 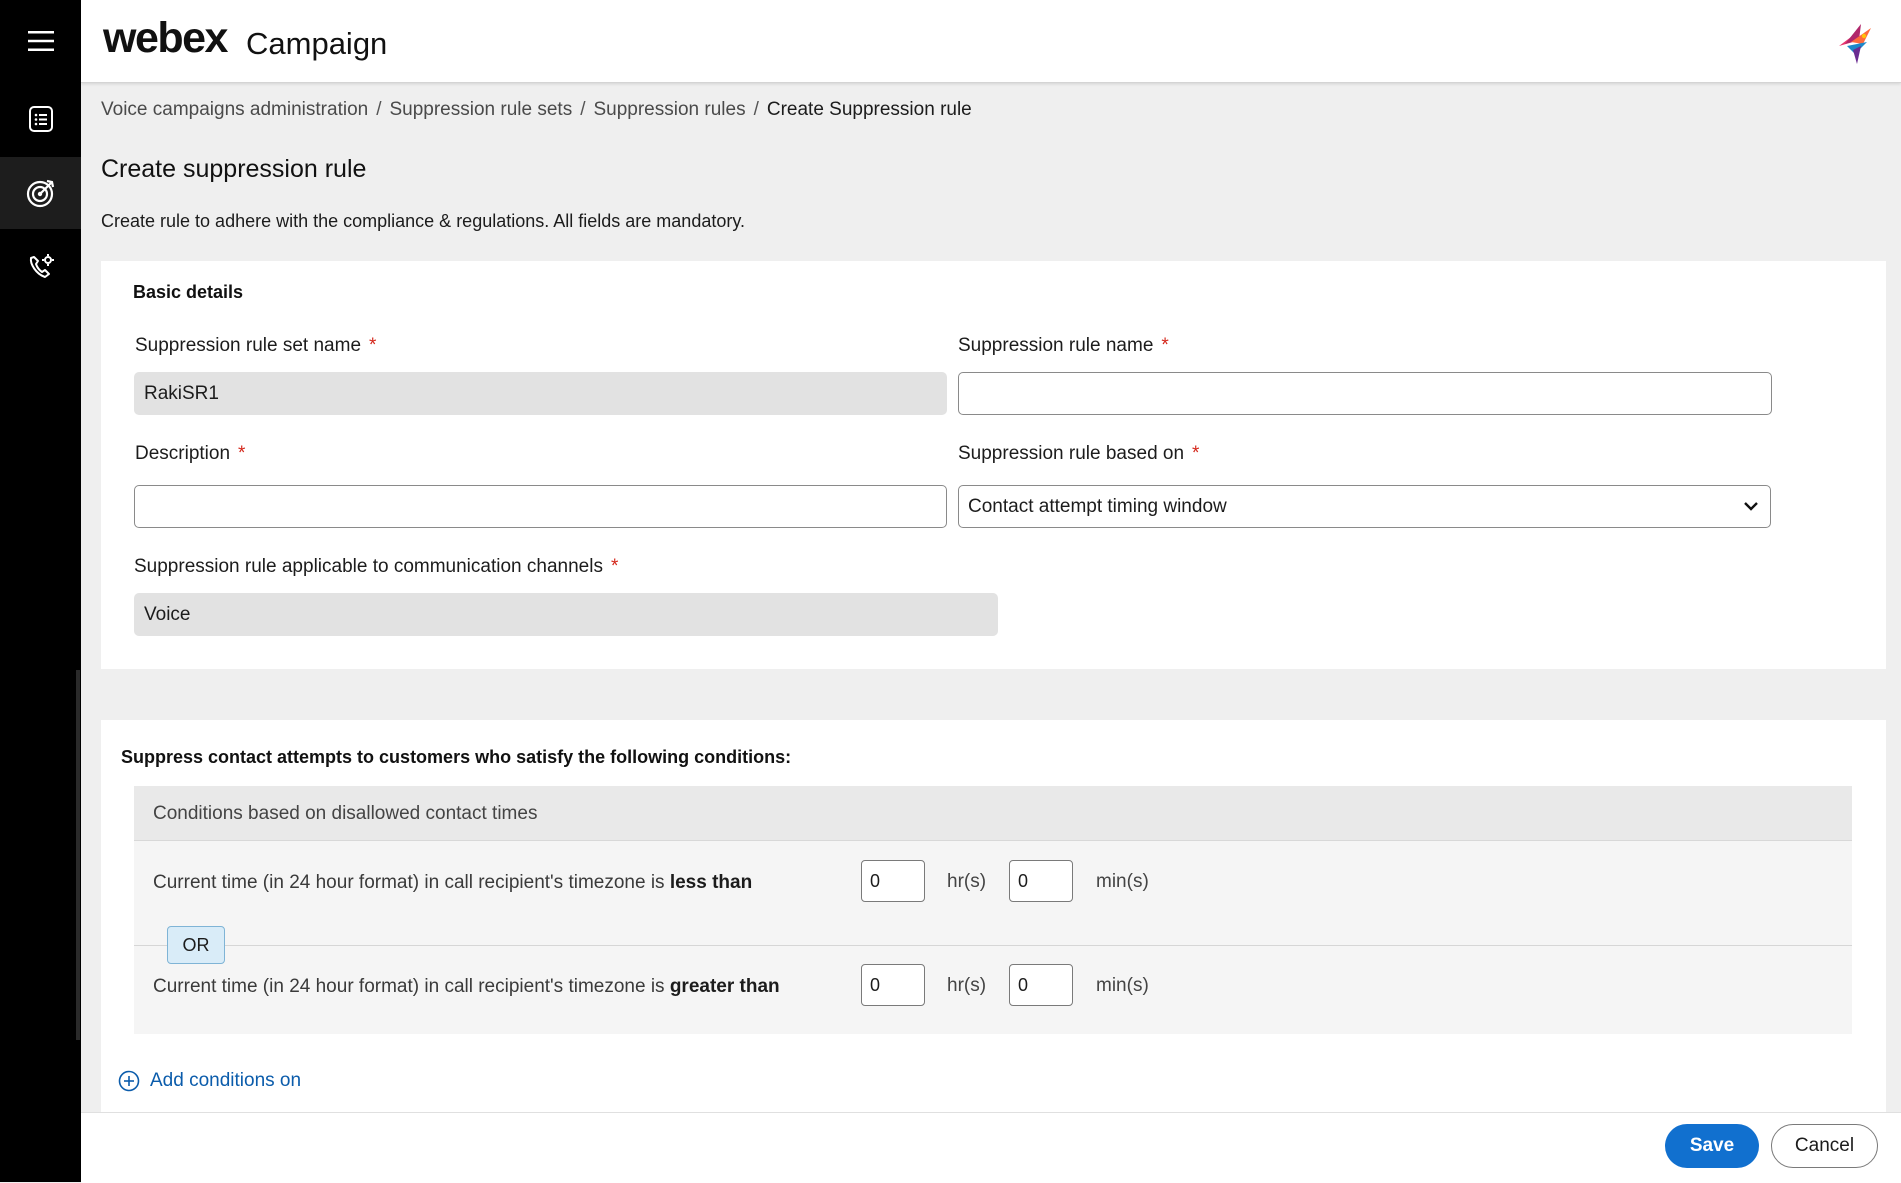 I want to click on basic-details-heading: Basic details, so click(x=188, y=292).